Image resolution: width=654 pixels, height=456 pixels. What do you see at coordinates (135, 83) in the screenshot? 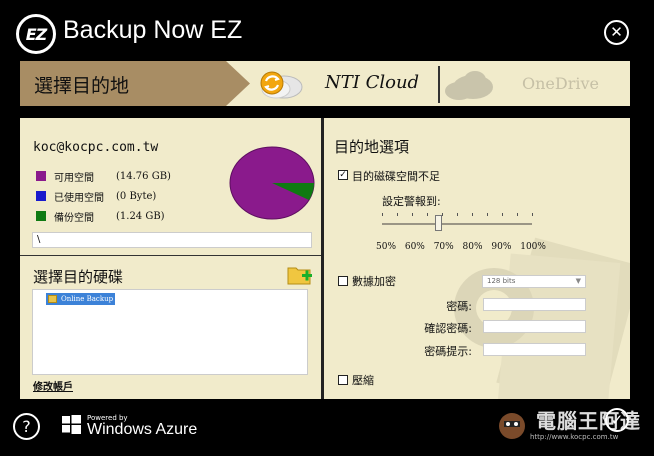
I see `step-select-destination: 選擇目的地` at bounding box center [135, 83].